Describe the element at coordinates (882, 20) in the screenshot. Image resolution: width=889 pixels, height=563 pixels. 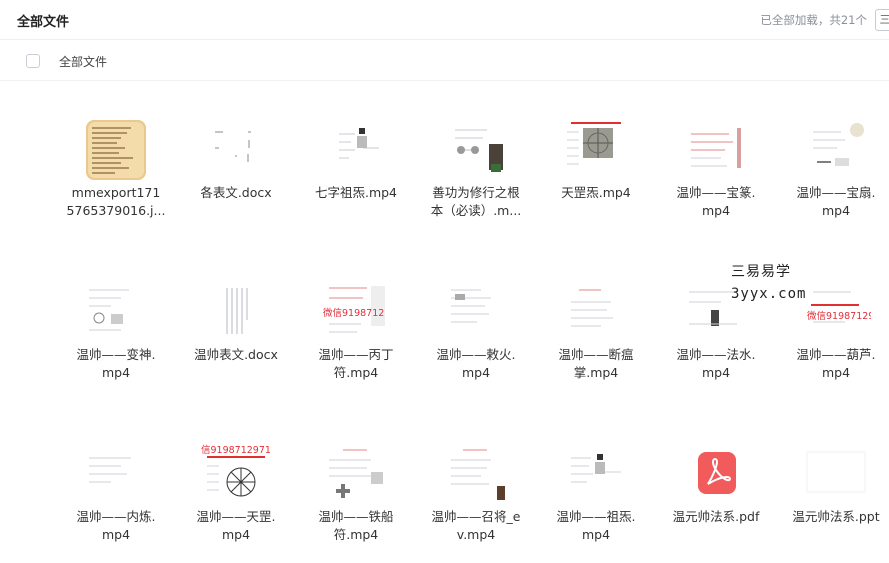
I see `view-mode-button: 三` at that location.